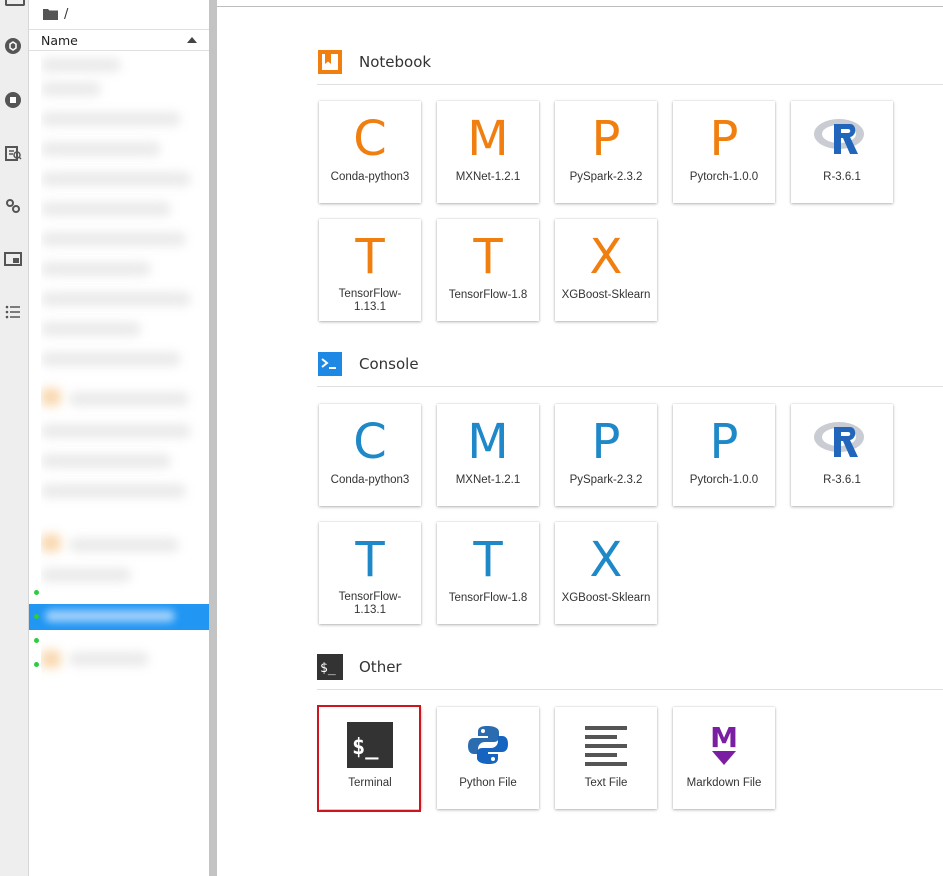  I want to click on other-section-title: $_ Other, so click(359, 667).